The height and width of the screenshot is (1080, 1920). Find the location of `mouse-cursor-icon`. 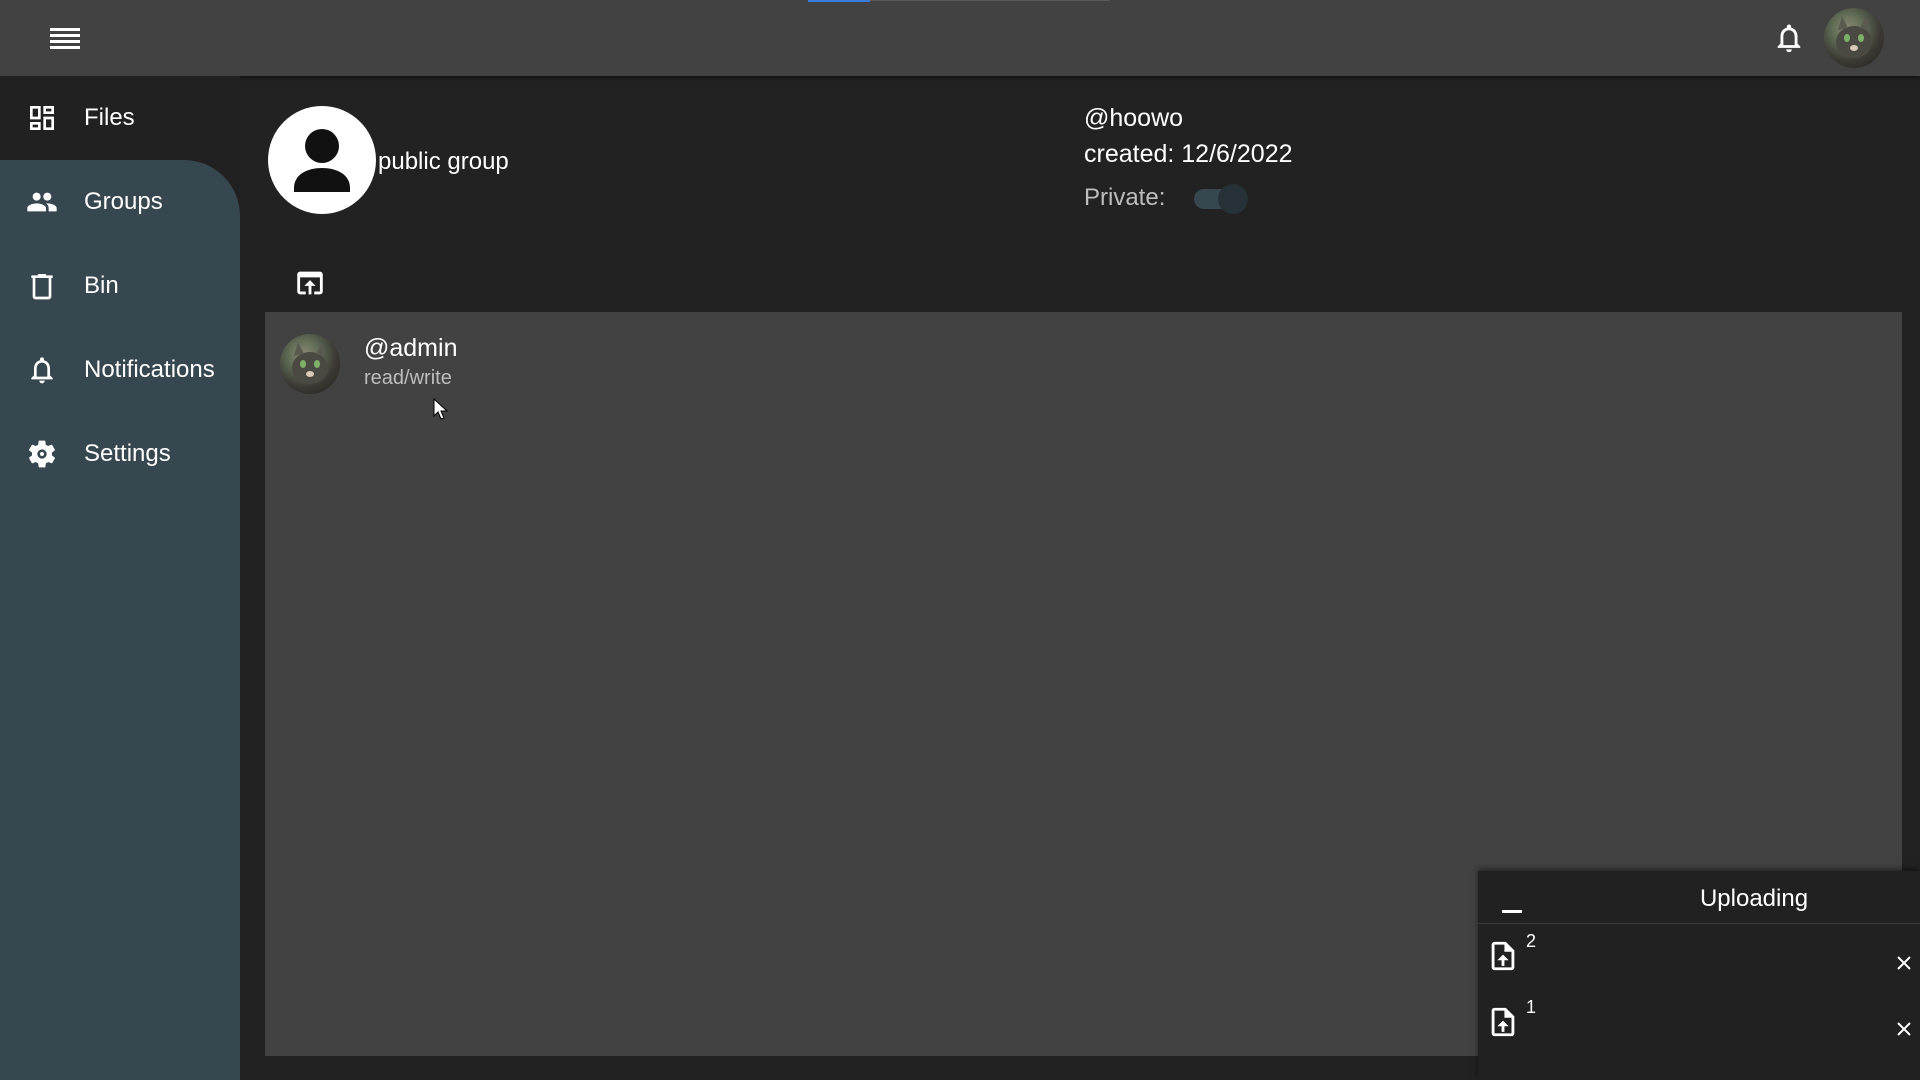

mouse-cursor-icon is located at coordinates (441, 408).